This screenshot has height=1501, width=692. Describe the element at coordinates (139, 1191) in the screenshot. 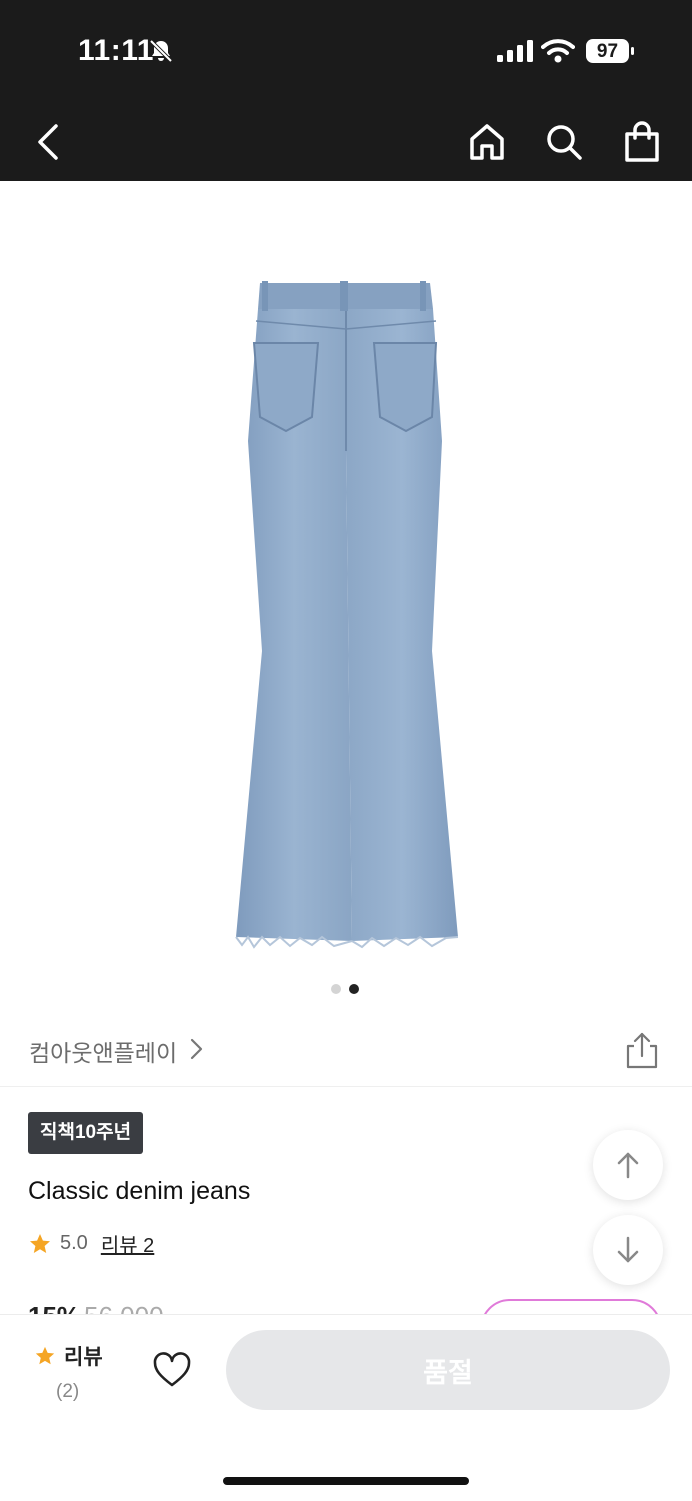

I see `product-title: Classic denim jeans` at that location.